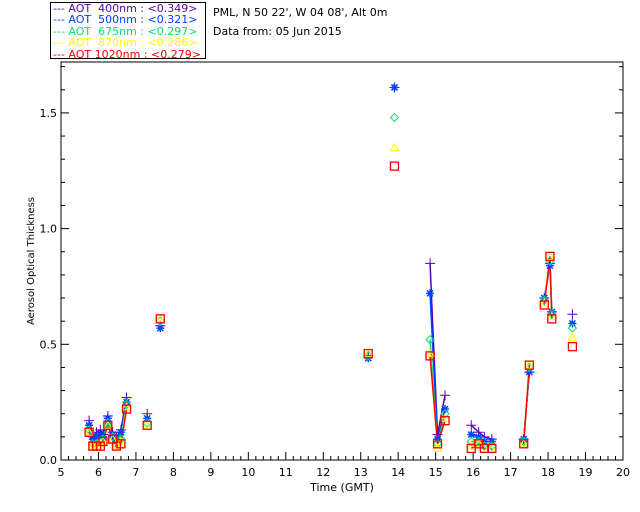 Image resolution: width=640 pixels, height=512 pixels. Describe the element at coordinates (473, 472) in the screenshot. I see `x-tick-label: 16` at that location.